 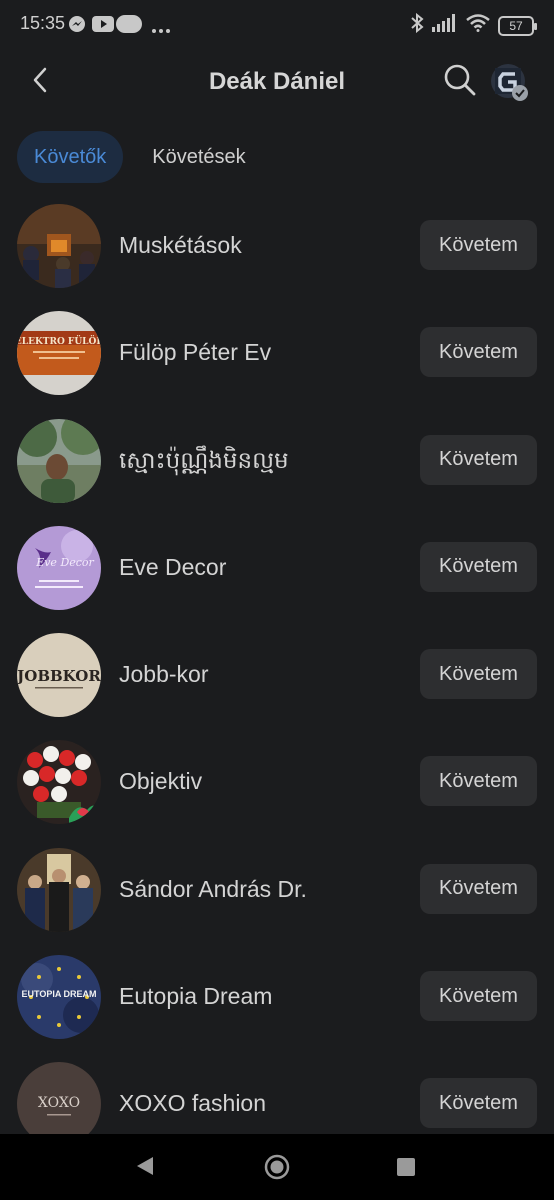 I want to click on signal-icon, so click(x=445, y=25).